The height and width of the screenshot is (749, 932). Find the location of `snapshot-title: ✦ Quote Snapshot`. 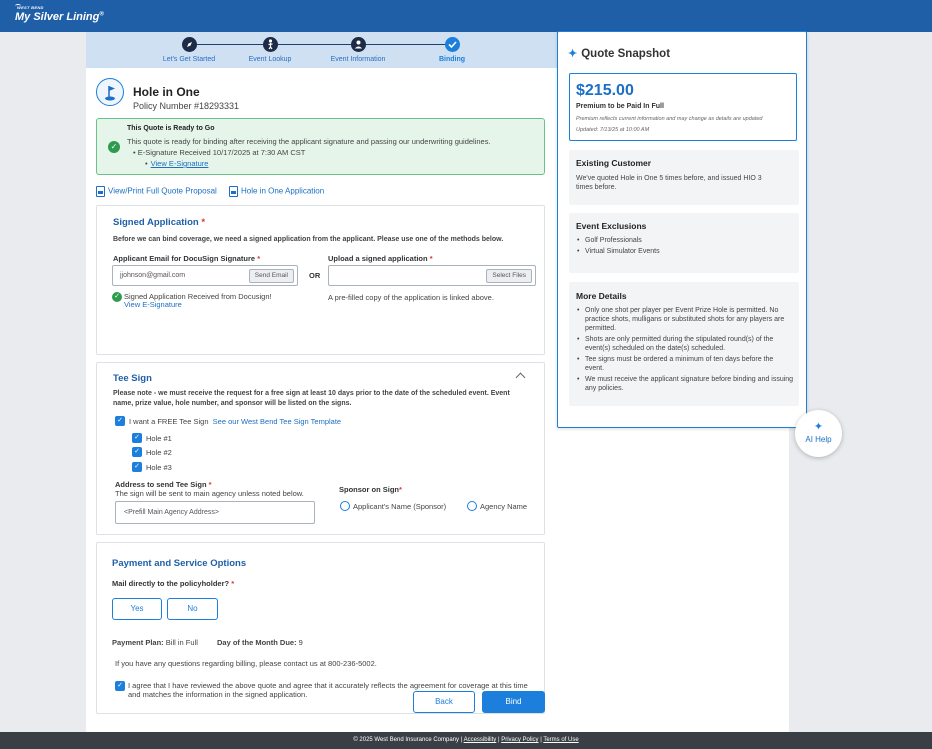

snapshot-title: ✦ Quote Snapshot is located at coordinates (619, 53).